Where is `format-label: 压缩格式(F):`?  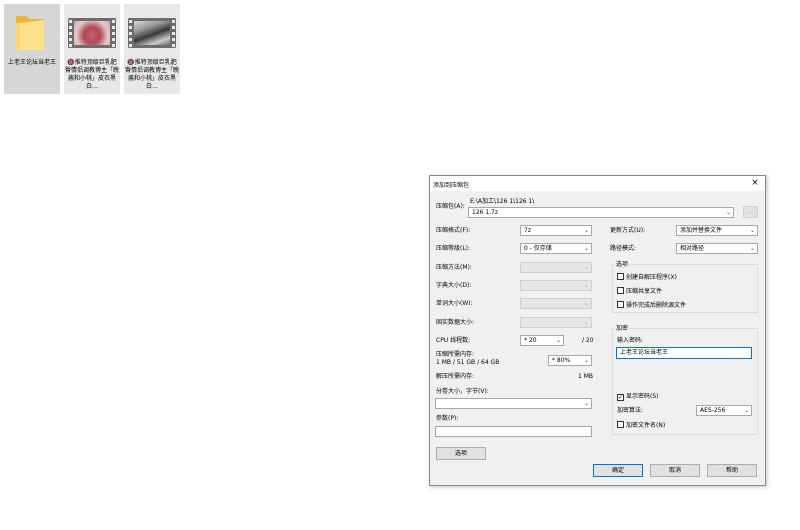
format-label: 压缩格式(F): is located at coordinates (453, 230).